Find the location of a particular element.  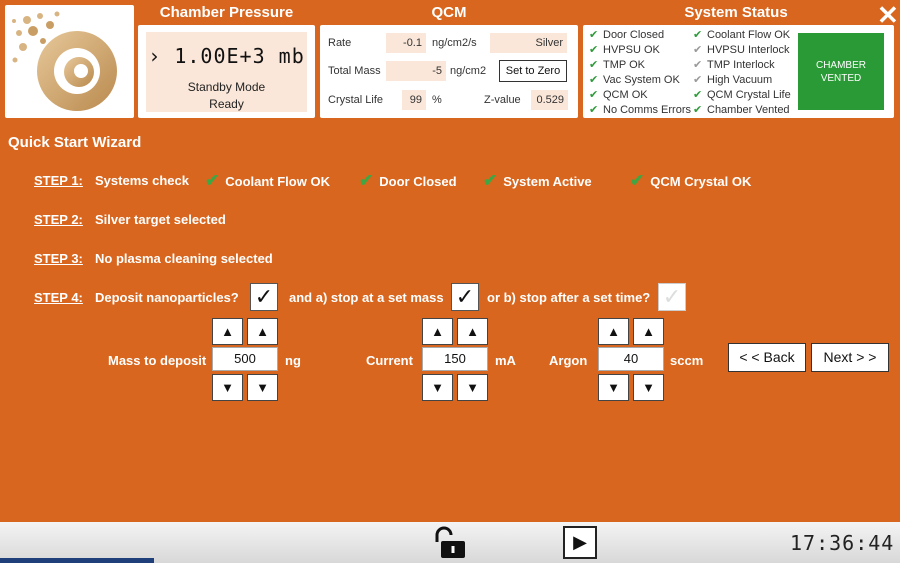

rate-value: -0.1 is located at coordinates (406, 43).